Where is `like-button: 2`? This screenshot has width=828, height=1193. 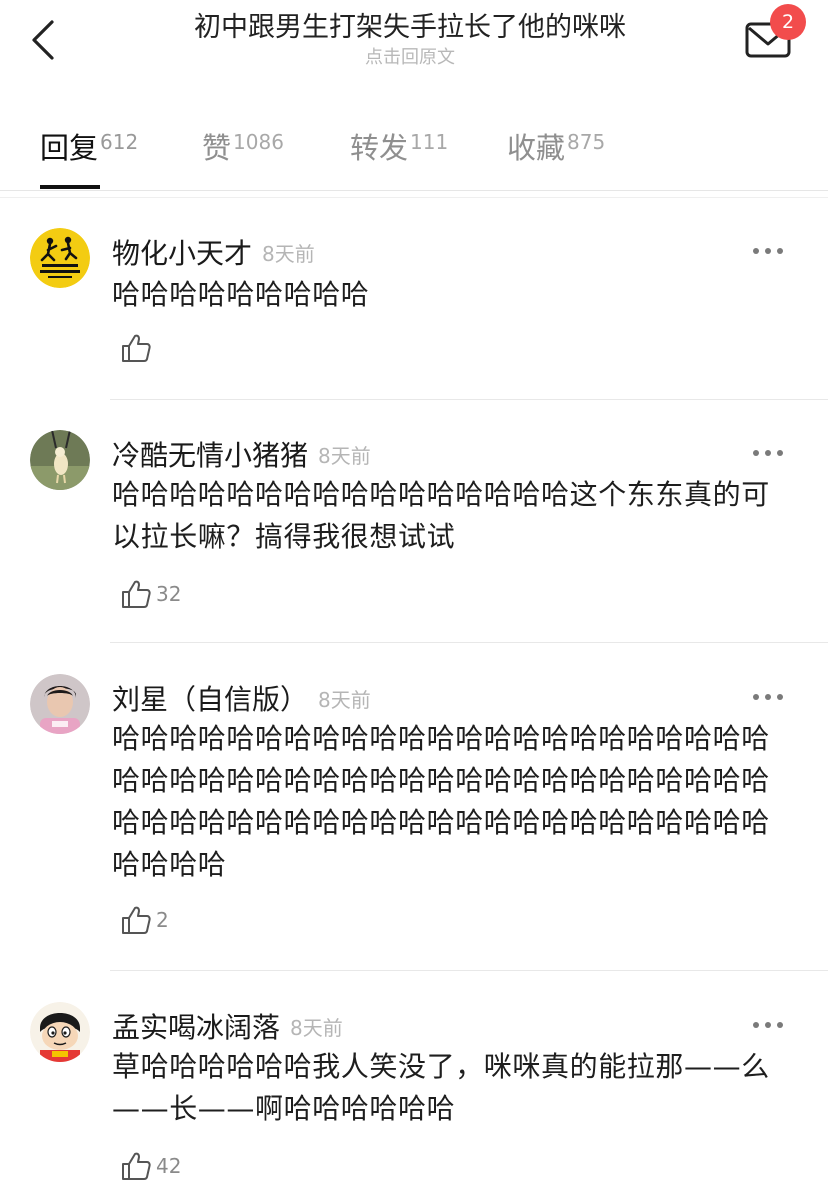
like-button: 2 is located at coordinates (144, 921).